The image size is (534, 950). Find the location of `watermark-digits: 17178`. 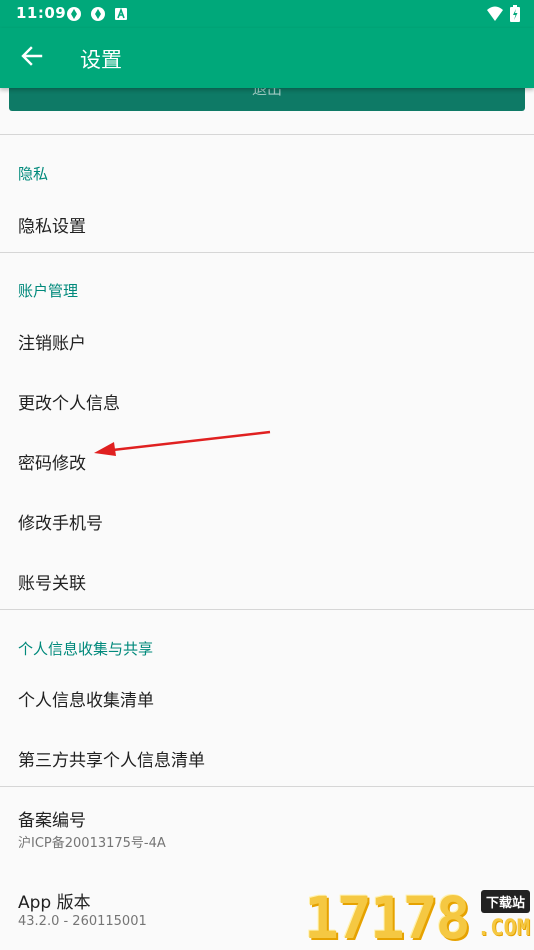

watermark-digits: 17178 is located at coordinates (387, 917).